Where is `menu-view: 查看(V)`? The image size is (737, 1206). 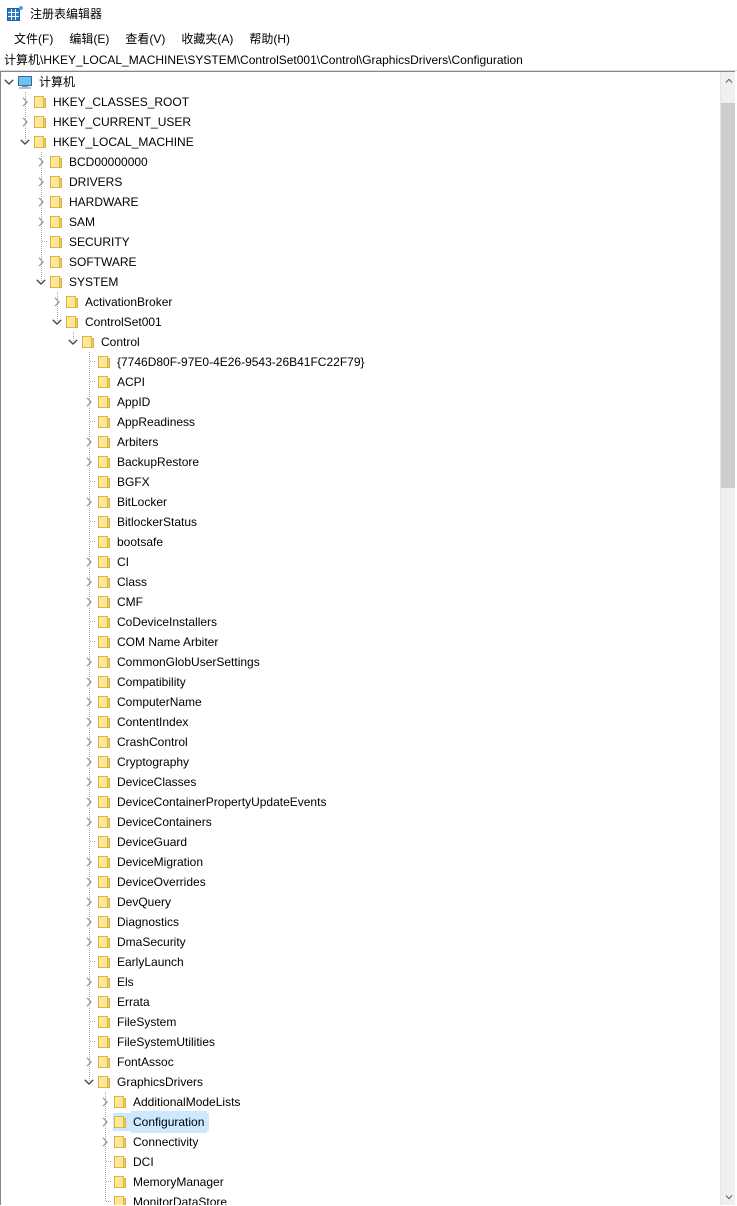
menu-view: 查看(V) is located at coordinates (145, 39).